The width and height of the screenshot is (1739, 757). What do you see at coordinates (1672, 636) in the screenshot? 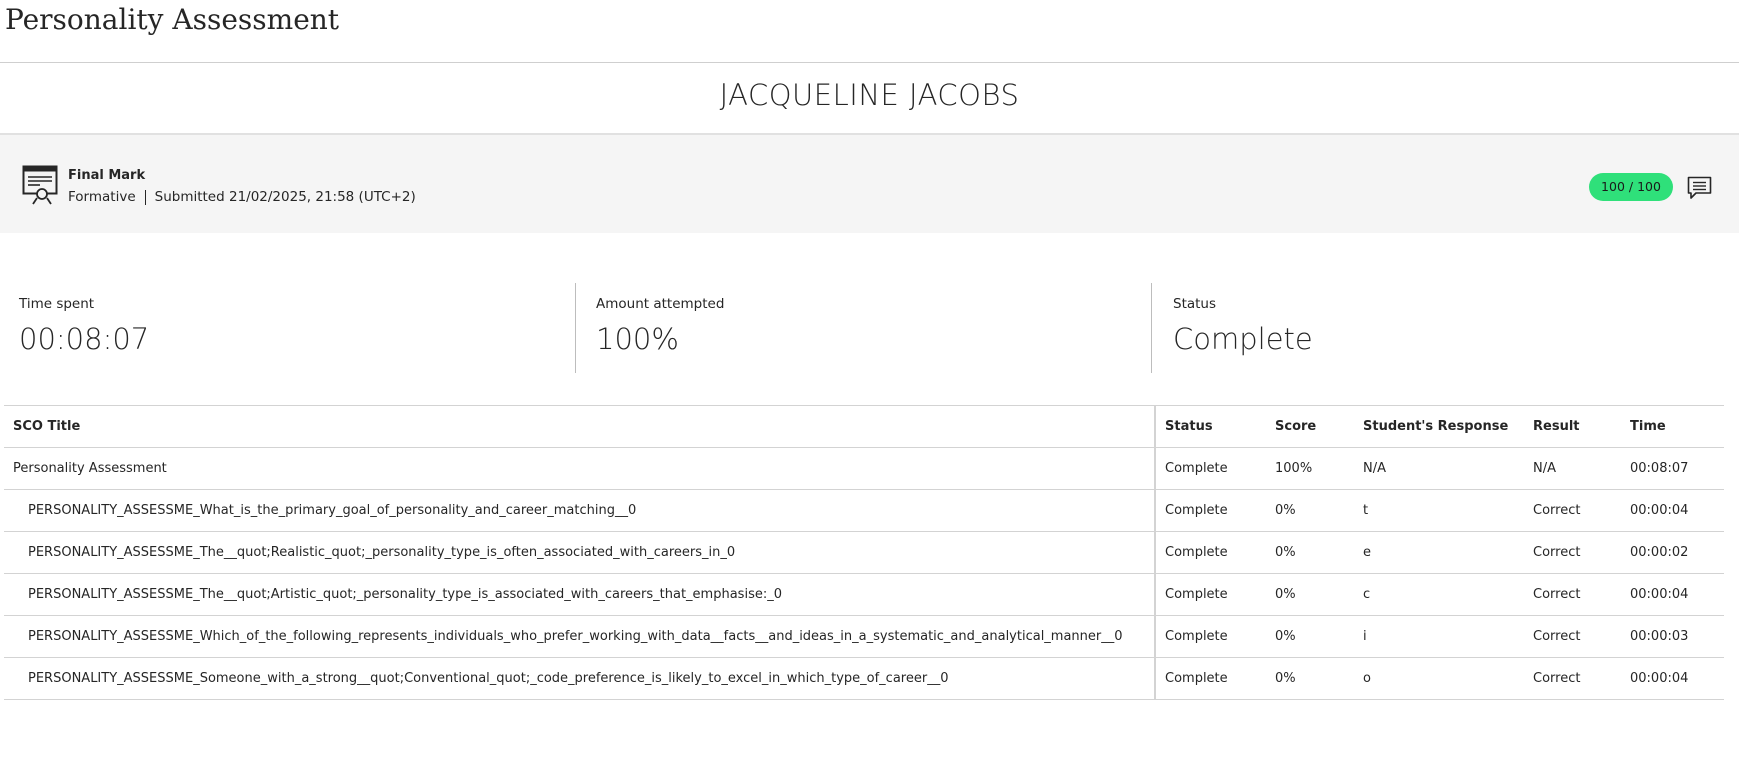
I see `time-cell: 00:00:03` at bounding box center [1672, 636].